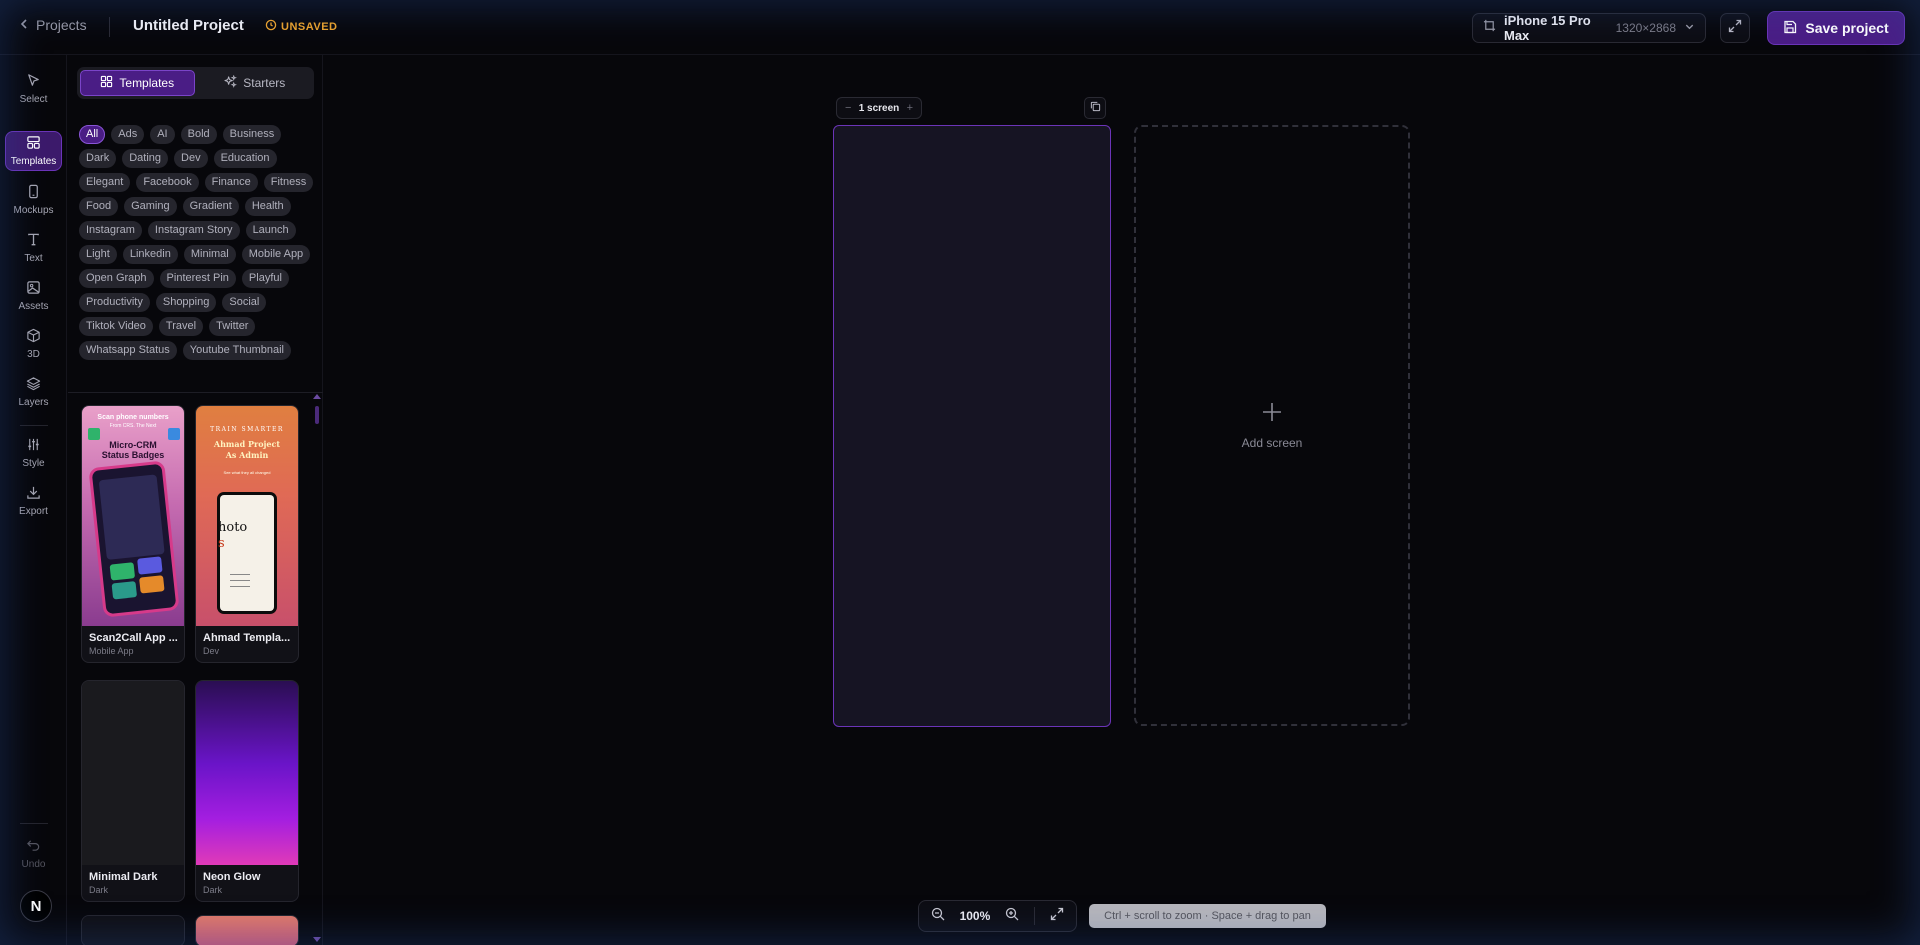 The image size is (1920, 945). What do you see at coordinates (150, 565) in the screenshot?
I see `tile-art` at bounding box center [150, 565].